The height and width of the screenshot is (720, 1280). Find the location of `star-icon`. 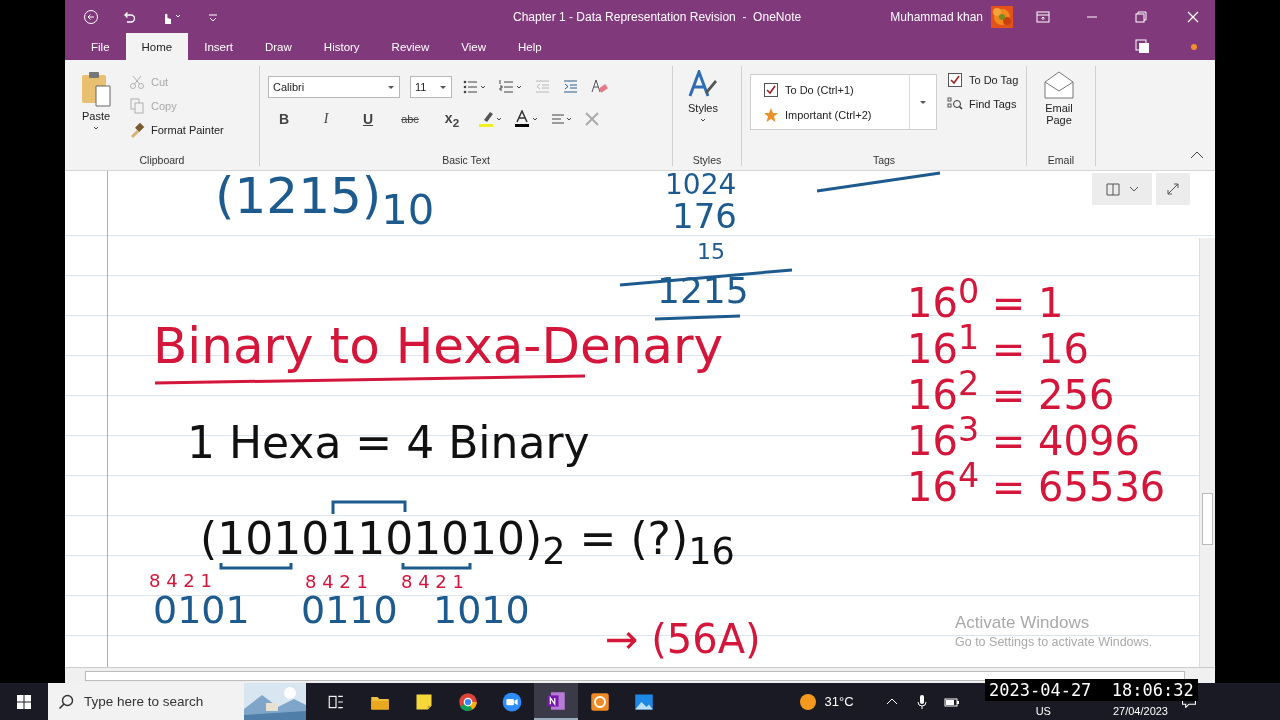

star-icon is located at coordinates (771, 114).